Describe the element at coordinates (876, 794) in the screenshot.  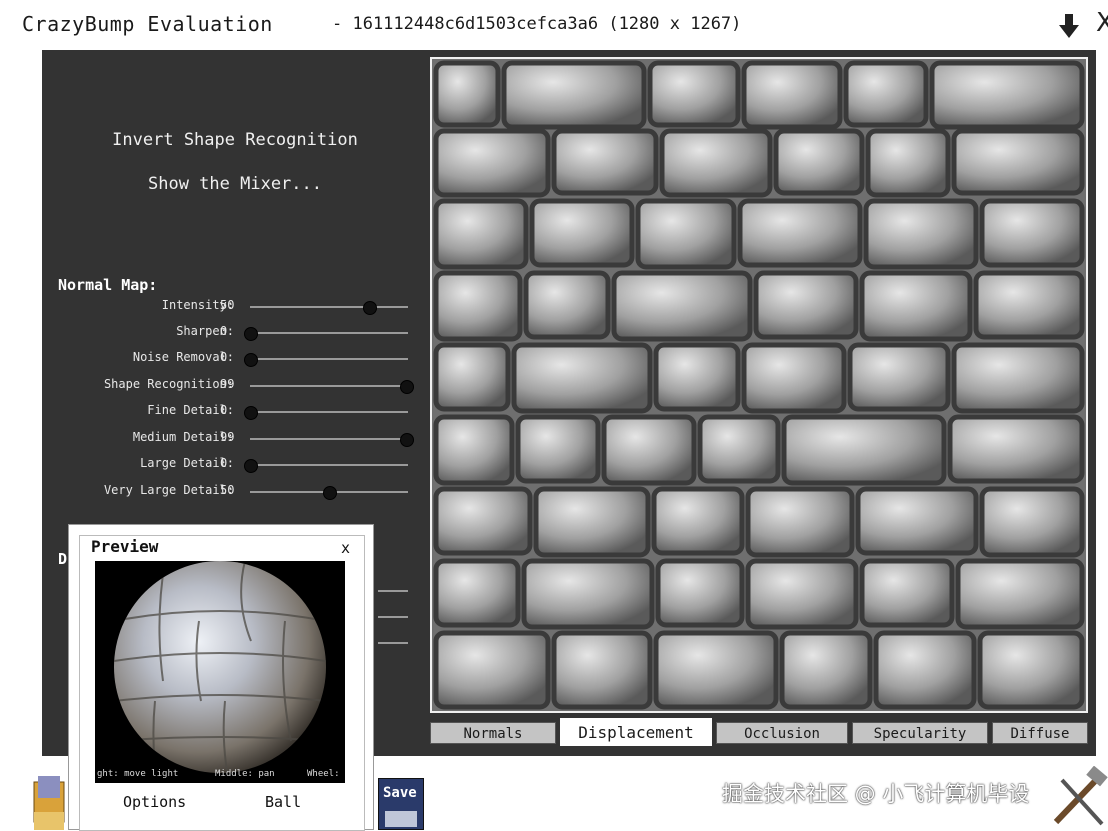
I see `watermark: 掘金技术社区 @ 小飞计算机毕设` at that location.